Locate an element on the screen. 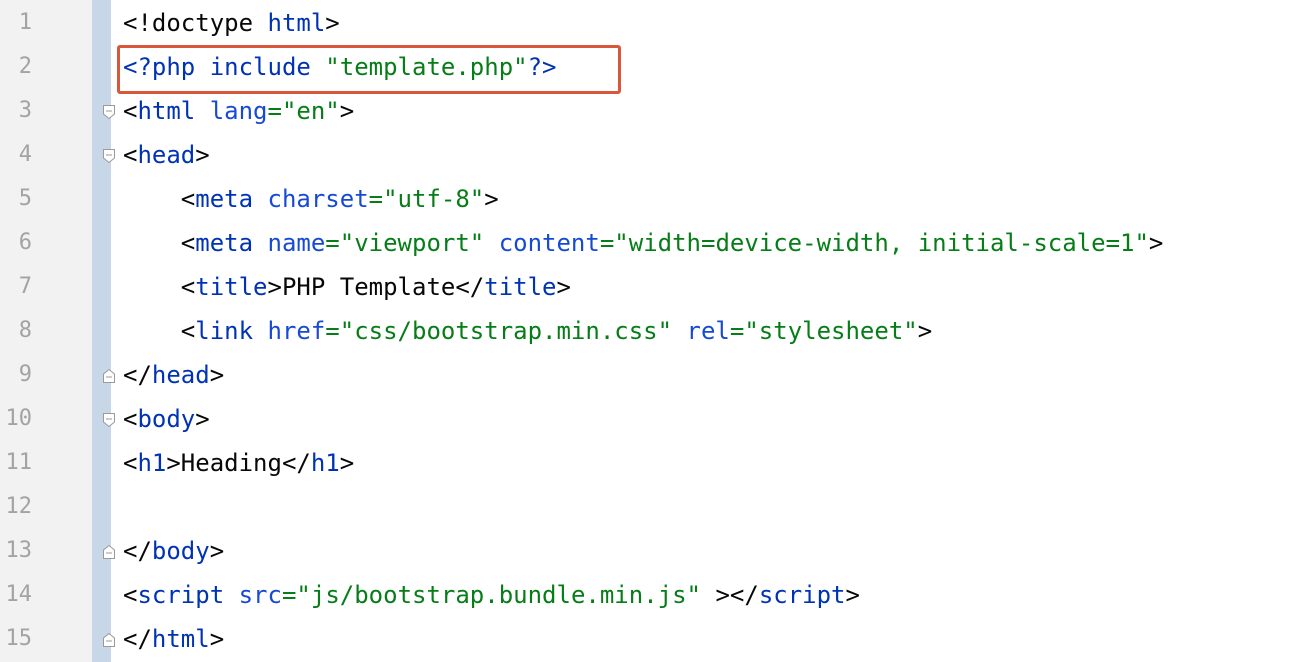 This screenshot has height=662, width=1306. code-line: 13 </body> is located at coordinates (653, 551).